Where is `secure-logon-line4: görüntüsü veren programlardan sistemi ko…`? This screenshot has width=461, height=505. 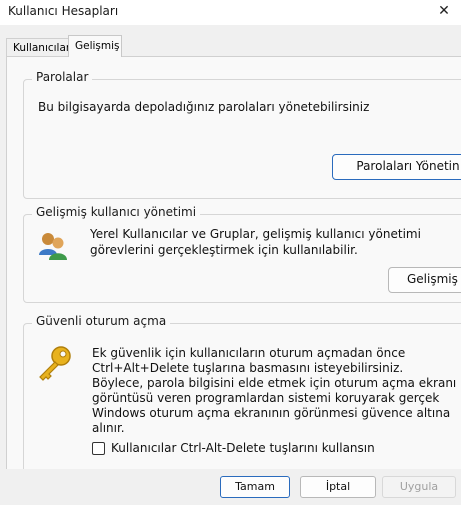 secure-logon-line4: görüntüsü veren programlardan sistemi ko… is located at coordinates (266, 398).